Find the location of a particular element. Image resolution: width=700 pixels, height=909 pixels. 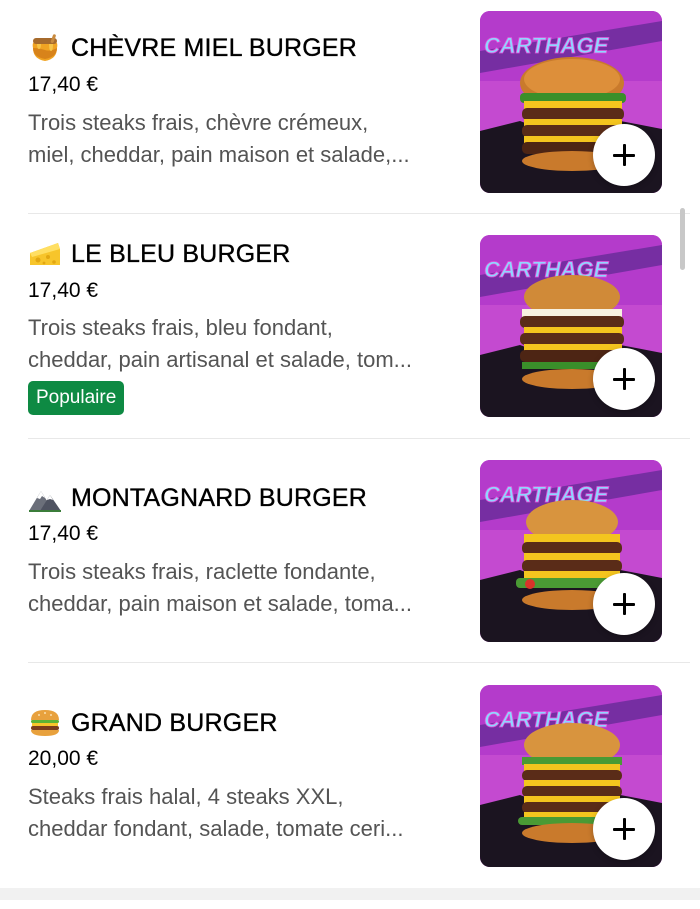

item-title: MONTAGNARD BURGER is located at coordinates (219, 497).